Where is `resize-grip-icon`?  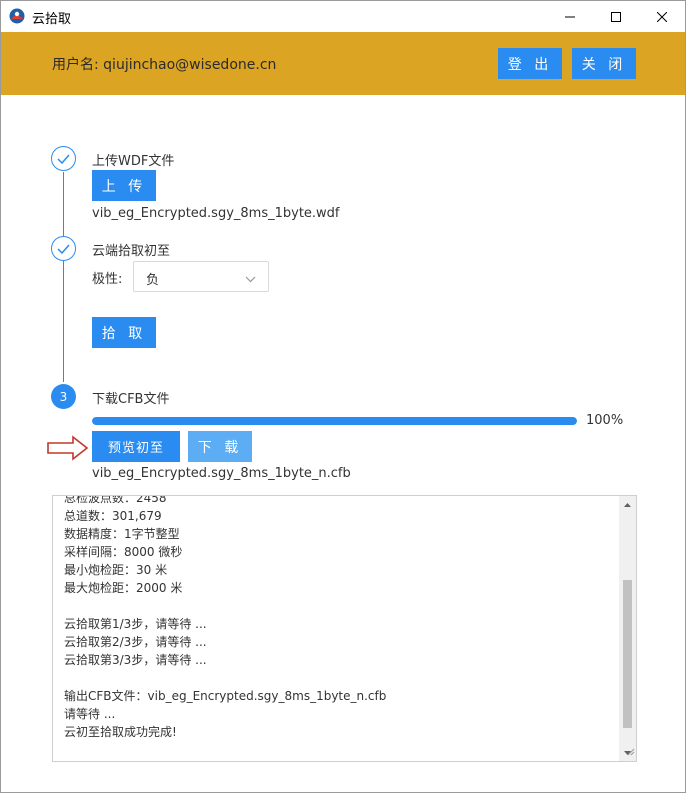 resize-grip-icon is located at coordinates (630, 752).